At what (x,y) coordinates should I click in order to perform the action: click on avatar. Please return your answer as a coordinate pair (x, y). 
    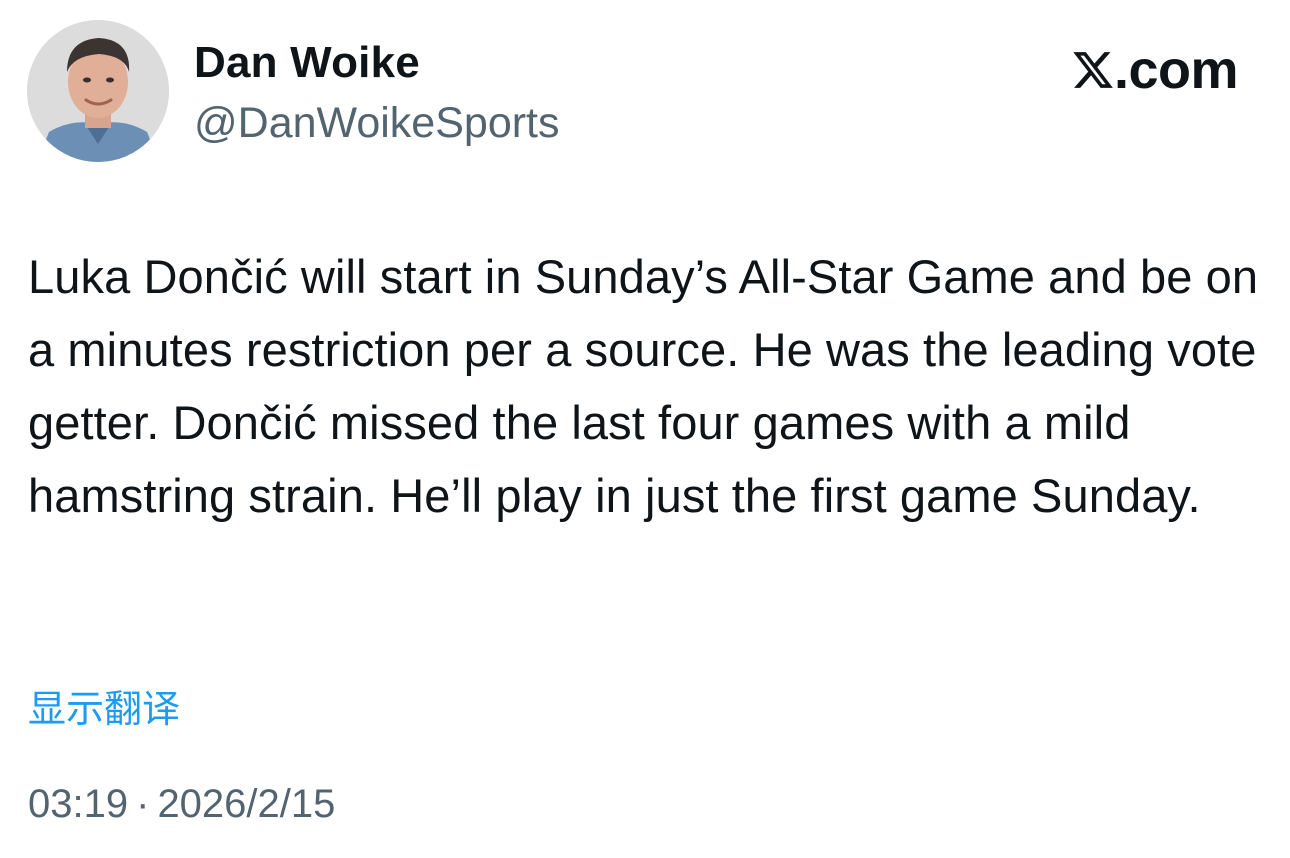
    Looking at the image, I should click on (98, 91).